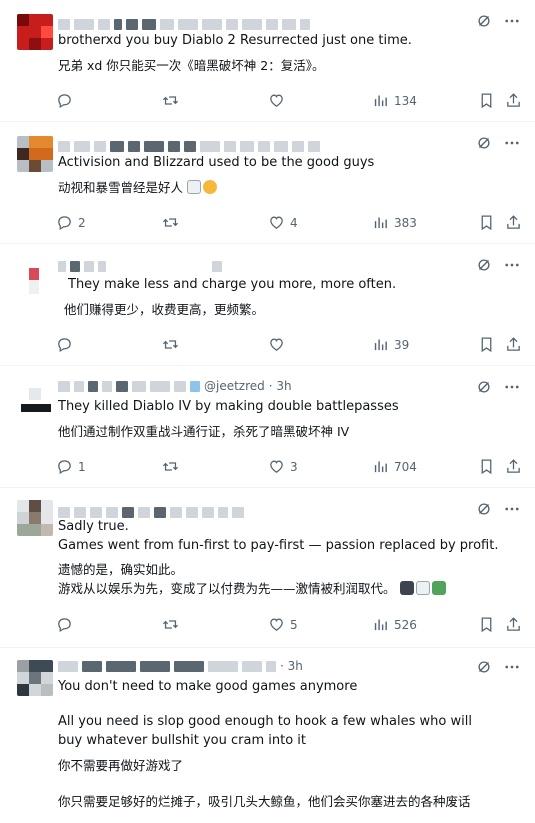 Image resolution: width=535 pixels, height=823 pixels. What do you see at coordinates (390, 344) in the screenshot?
I see `views-button: 39` at bounding box center [390, 344].